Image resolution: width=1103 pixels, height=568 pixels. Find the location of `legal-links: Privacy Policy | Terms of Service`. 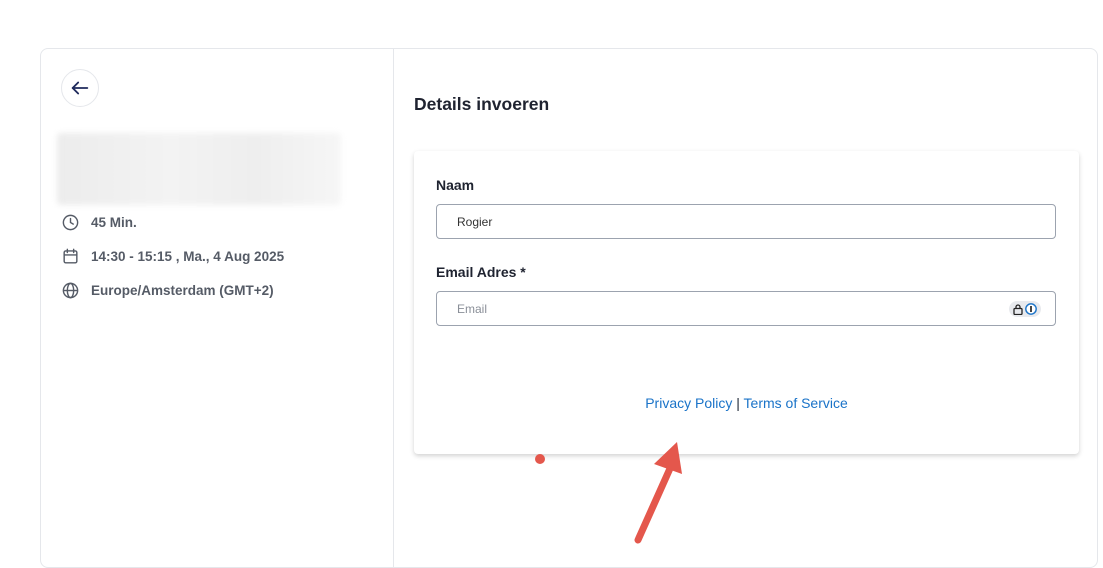

legal-links: Privacy Policy | Terms of Service is located at coordinates (746, 403).